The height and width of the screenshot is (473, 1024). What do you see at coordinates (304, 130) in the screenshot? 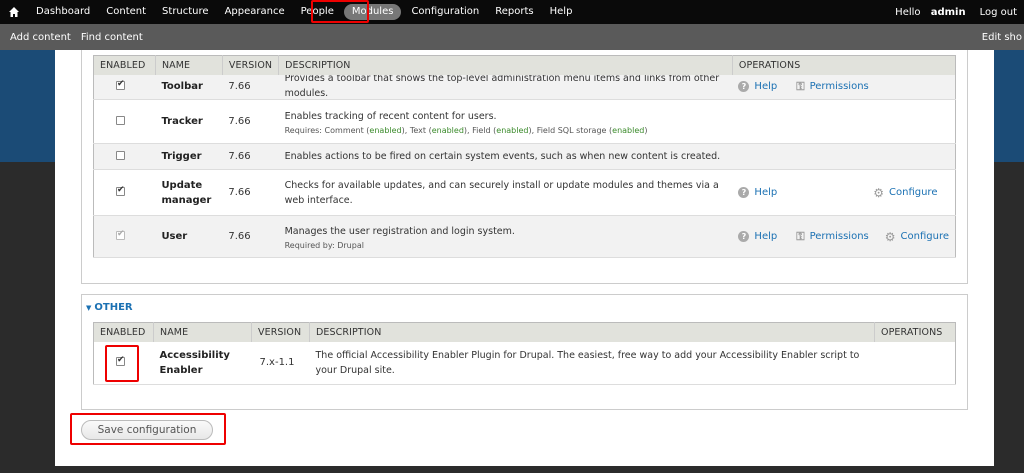
I see `requires-label: Requires:` at bounding box center [304, 130].